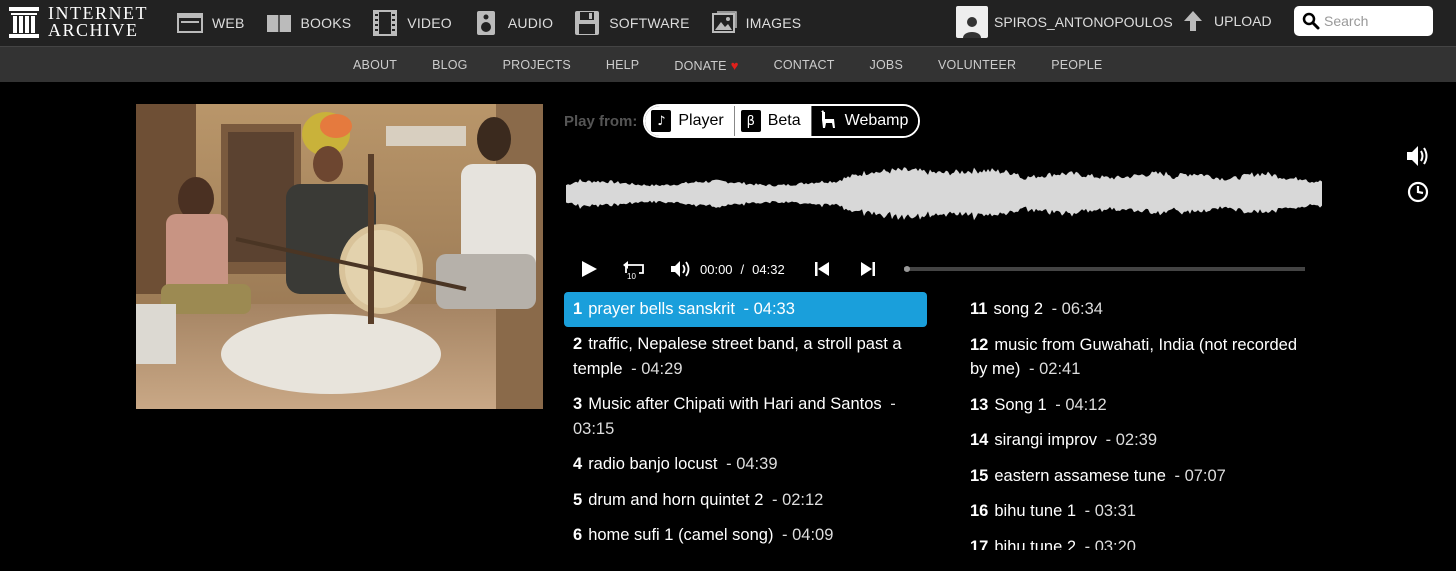 The image size is (1456, 571). Describe the element at coordinates (308, 23) in the screenshot. I see `nav-books: BOOKS` at that location.